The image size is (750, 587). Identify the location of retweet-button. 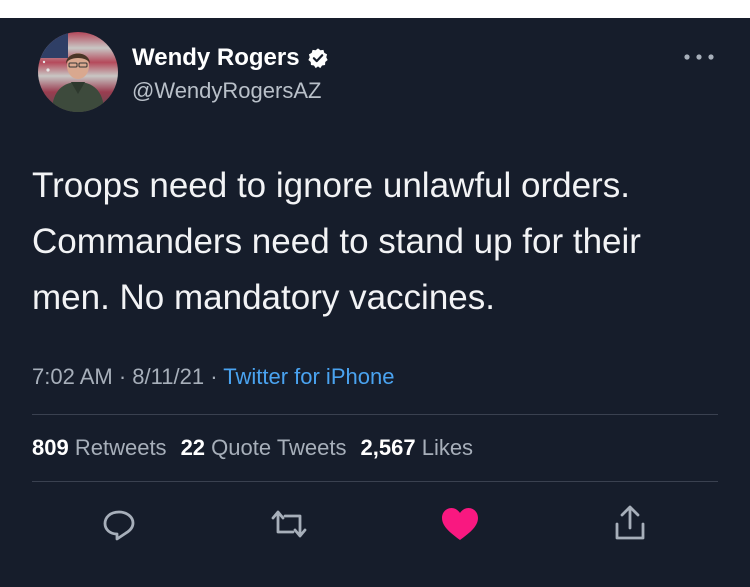
(289, 524).